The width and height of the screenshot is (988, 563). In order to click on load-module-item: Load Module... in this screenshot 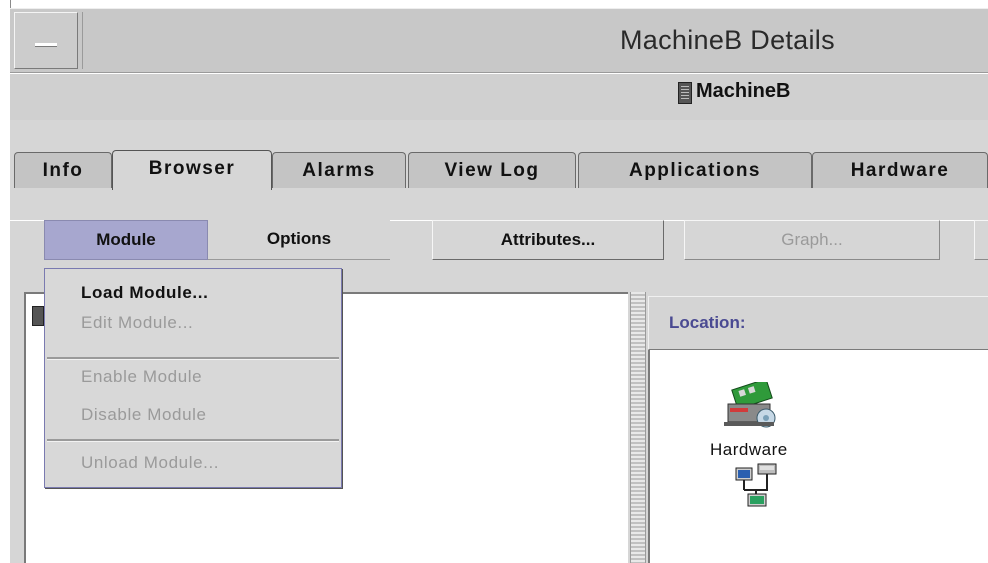, I will do `click(144, 293)`.